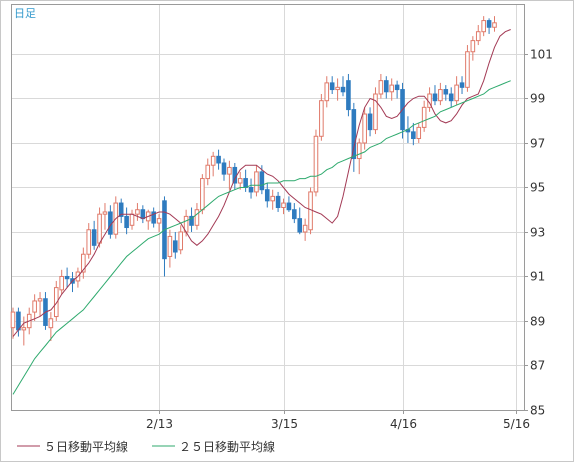  I want to click on y-tick-label: 99, so click(537, 99).